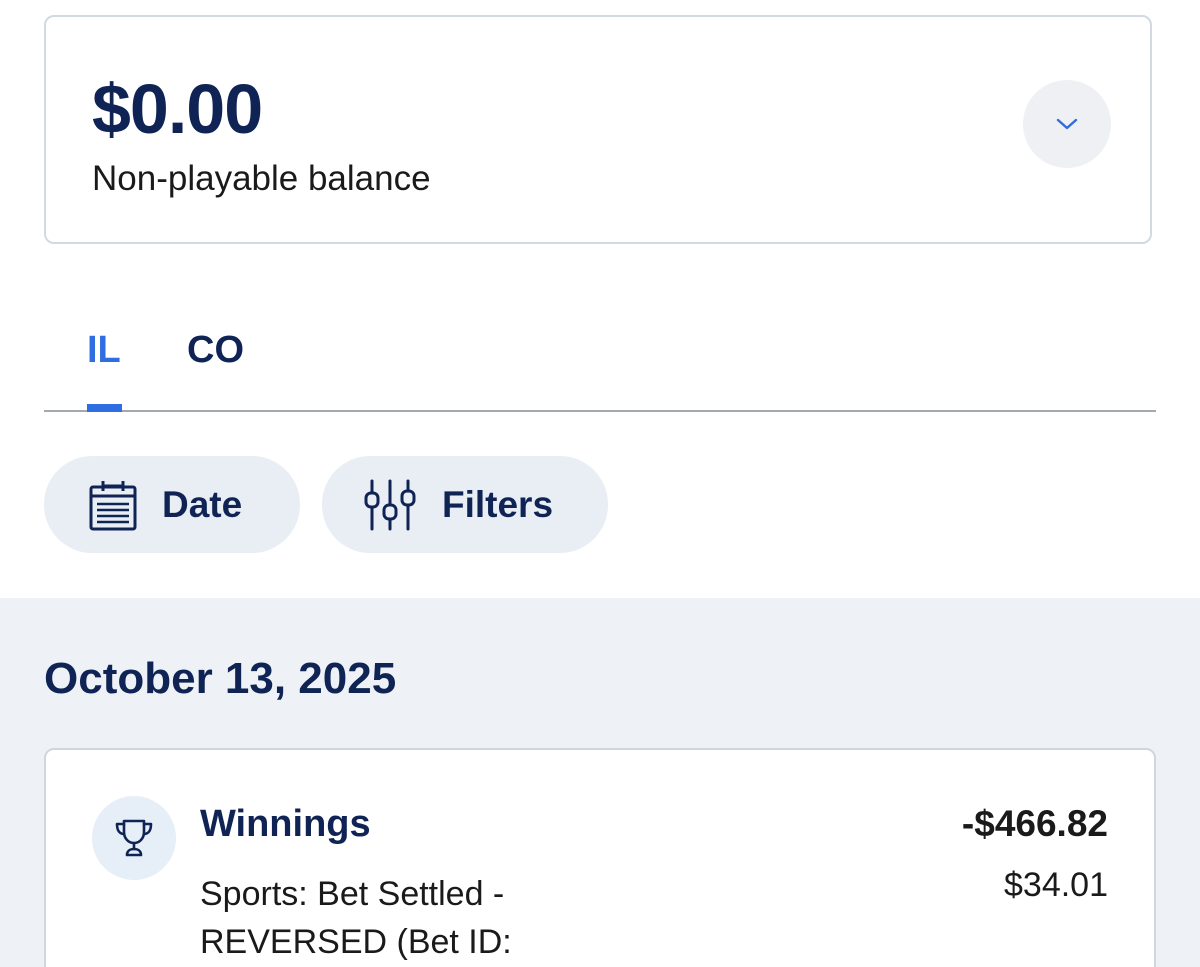 The height and width of the screenshot is (967, 1200). Describe the element at coordinates (104, 408) in the screenshot. I see `active-tab-indicator` at that location.